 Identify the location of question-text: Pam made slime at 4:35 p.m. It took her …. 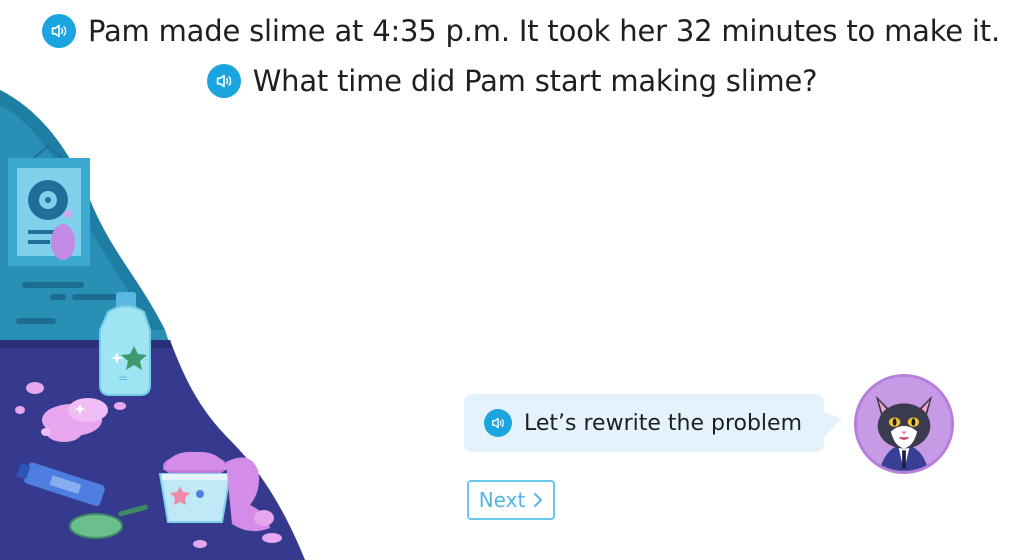
(544, 31).